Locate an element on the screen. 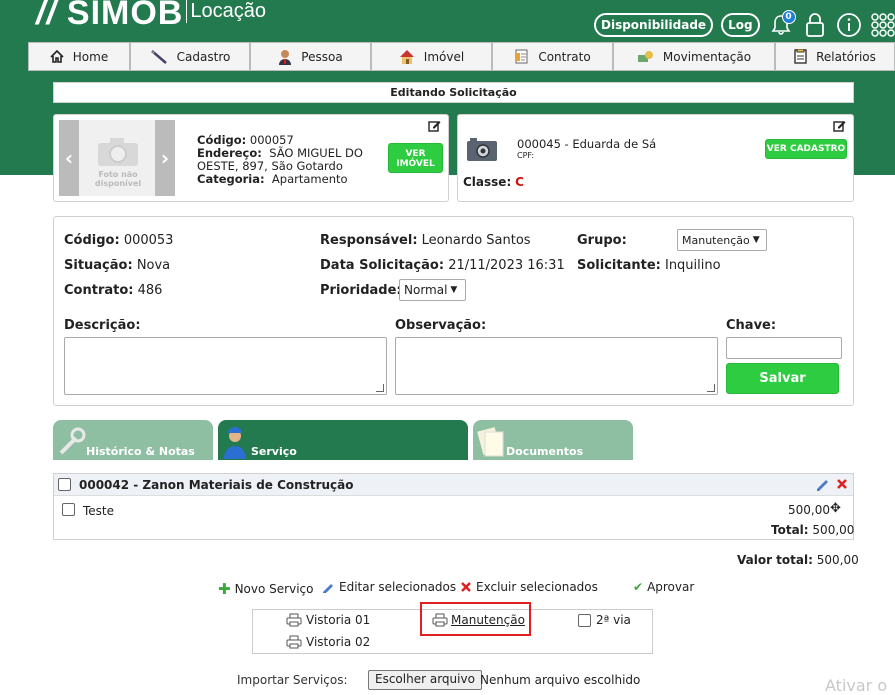 The width and height of the screenshot is (895, 695). solicitante-label: Solicitante: is located at coordinates (619, 265).